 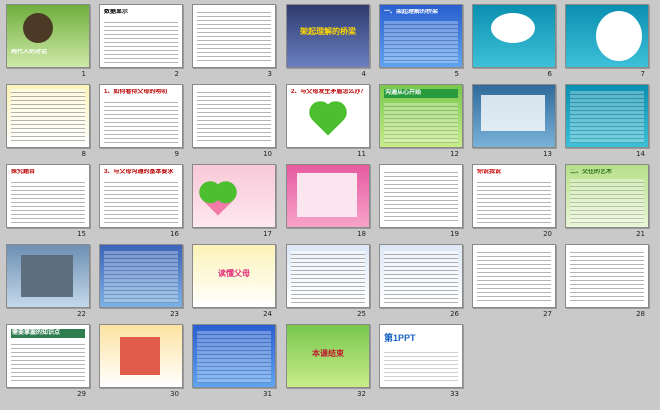 What do you see at coordinates (81, 394) in the screenshot?
I see `slide-number: 29` at bounding box center [81, 394].